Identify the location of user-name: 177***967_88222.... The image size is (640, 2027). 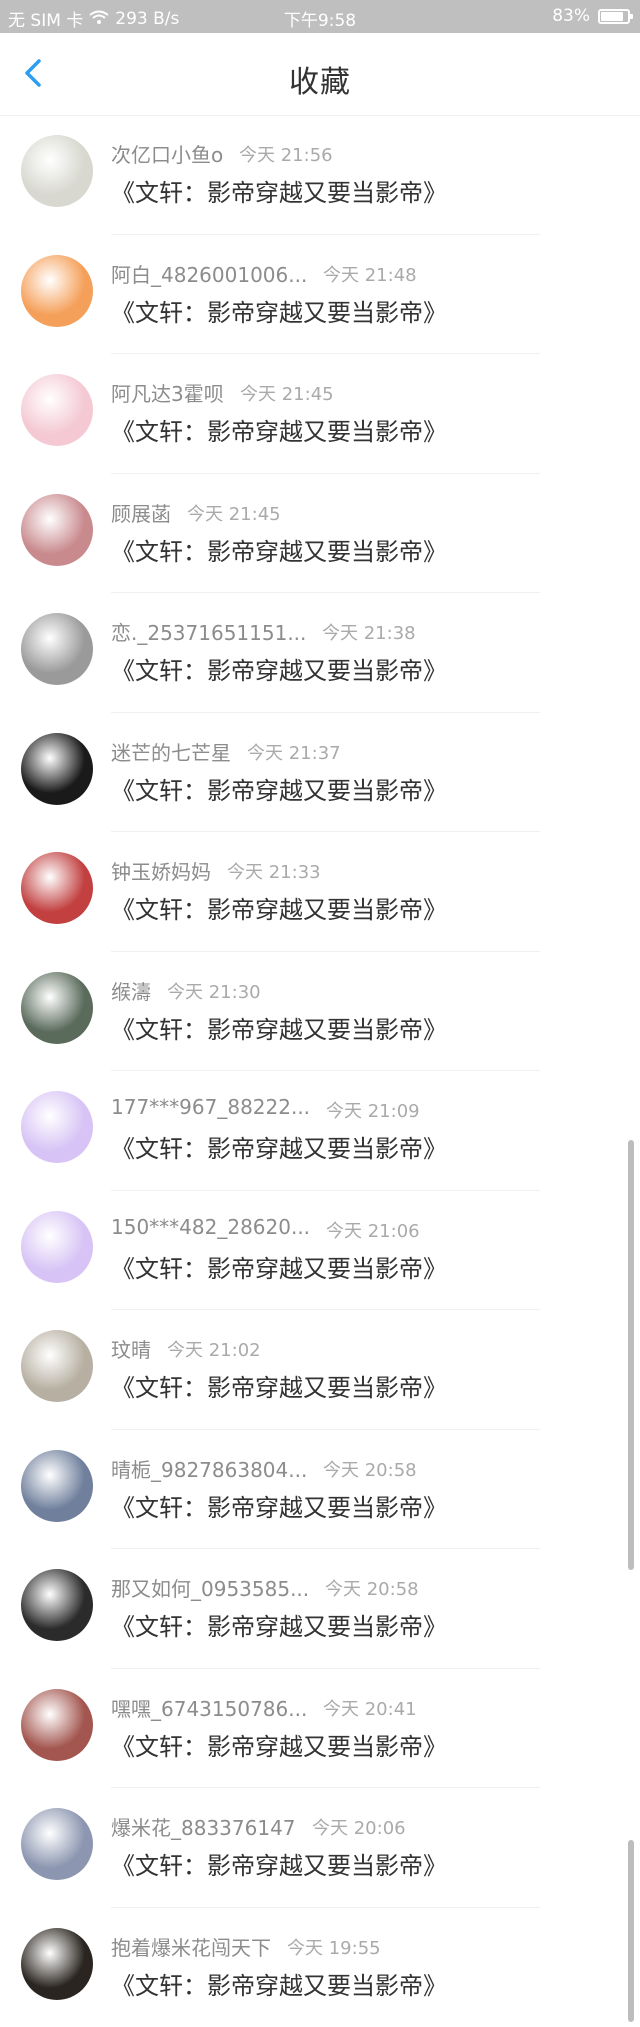
(210, 1107).